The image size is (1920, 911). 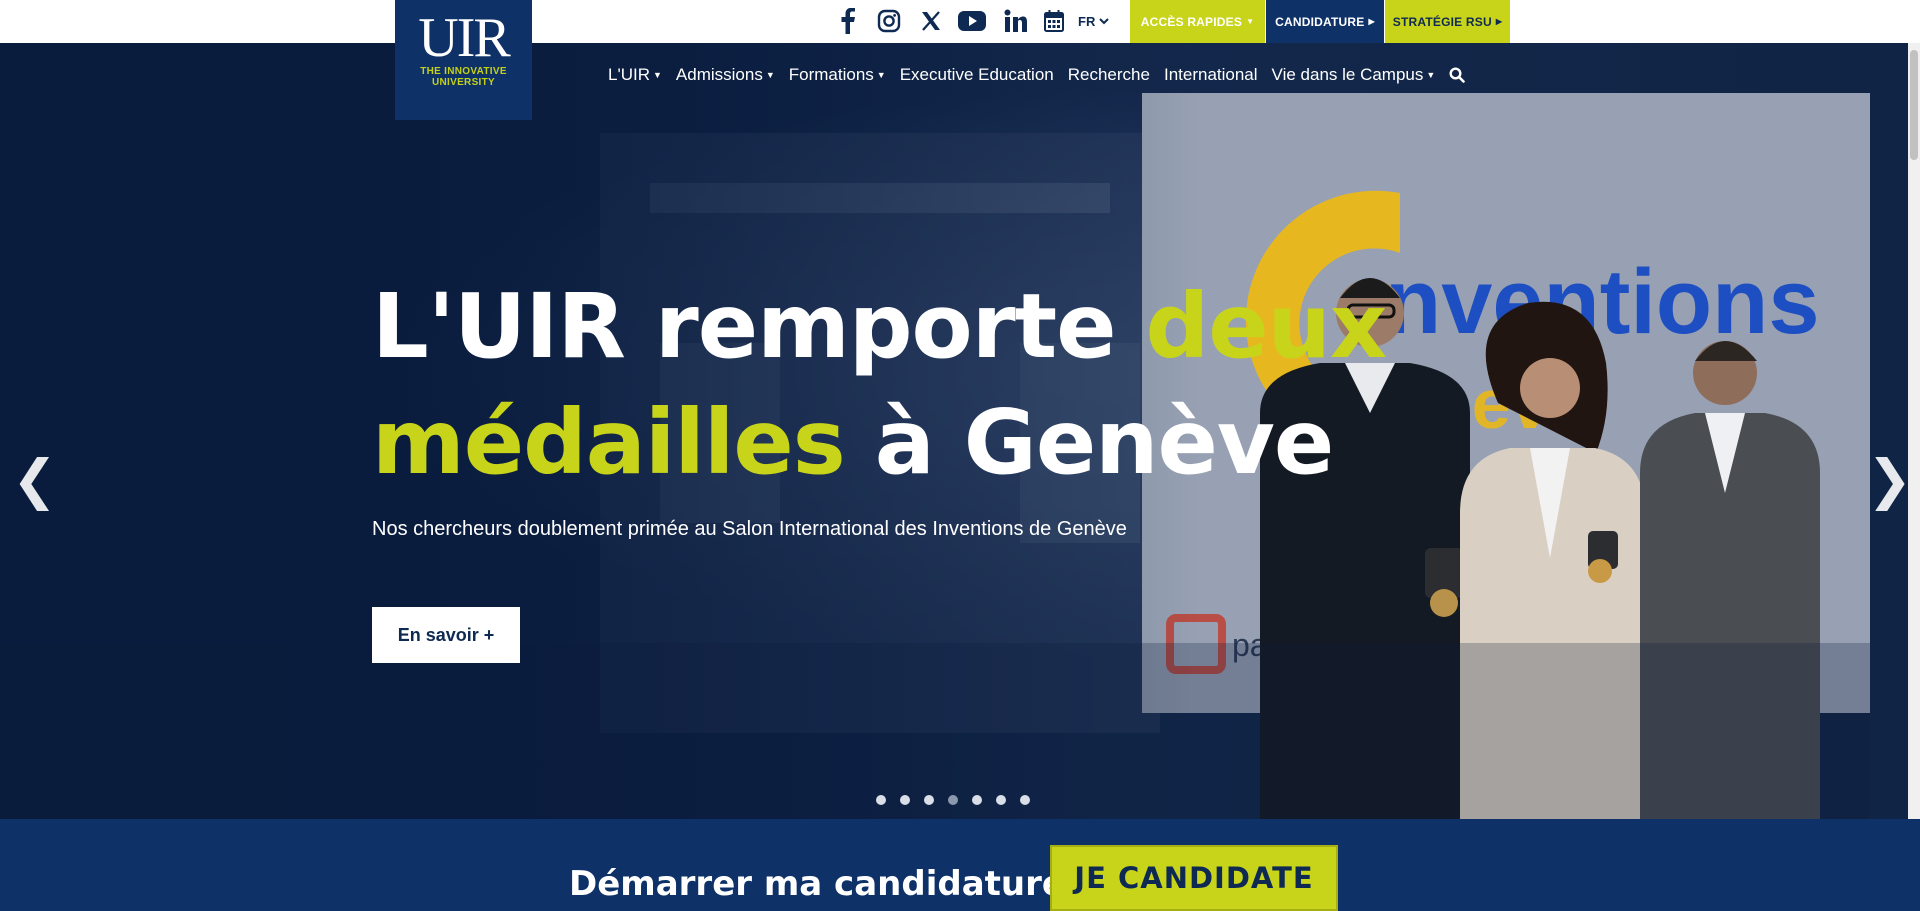 I want to click on nav-item-uir: L'UIR ▼, so click(x=635, y=75).